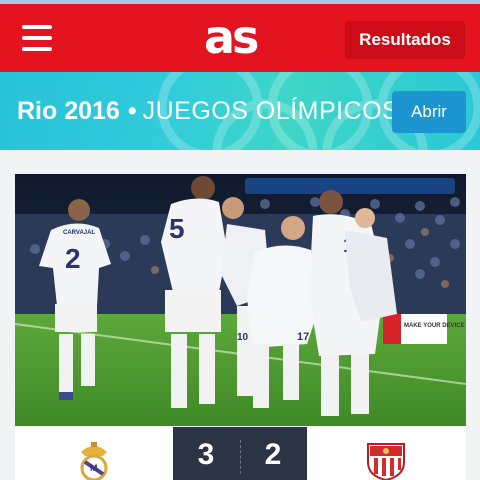  What do you see at coordinates (240, 457) in the screenshot?
I see `score-divider` at bounding box center [240, 457].